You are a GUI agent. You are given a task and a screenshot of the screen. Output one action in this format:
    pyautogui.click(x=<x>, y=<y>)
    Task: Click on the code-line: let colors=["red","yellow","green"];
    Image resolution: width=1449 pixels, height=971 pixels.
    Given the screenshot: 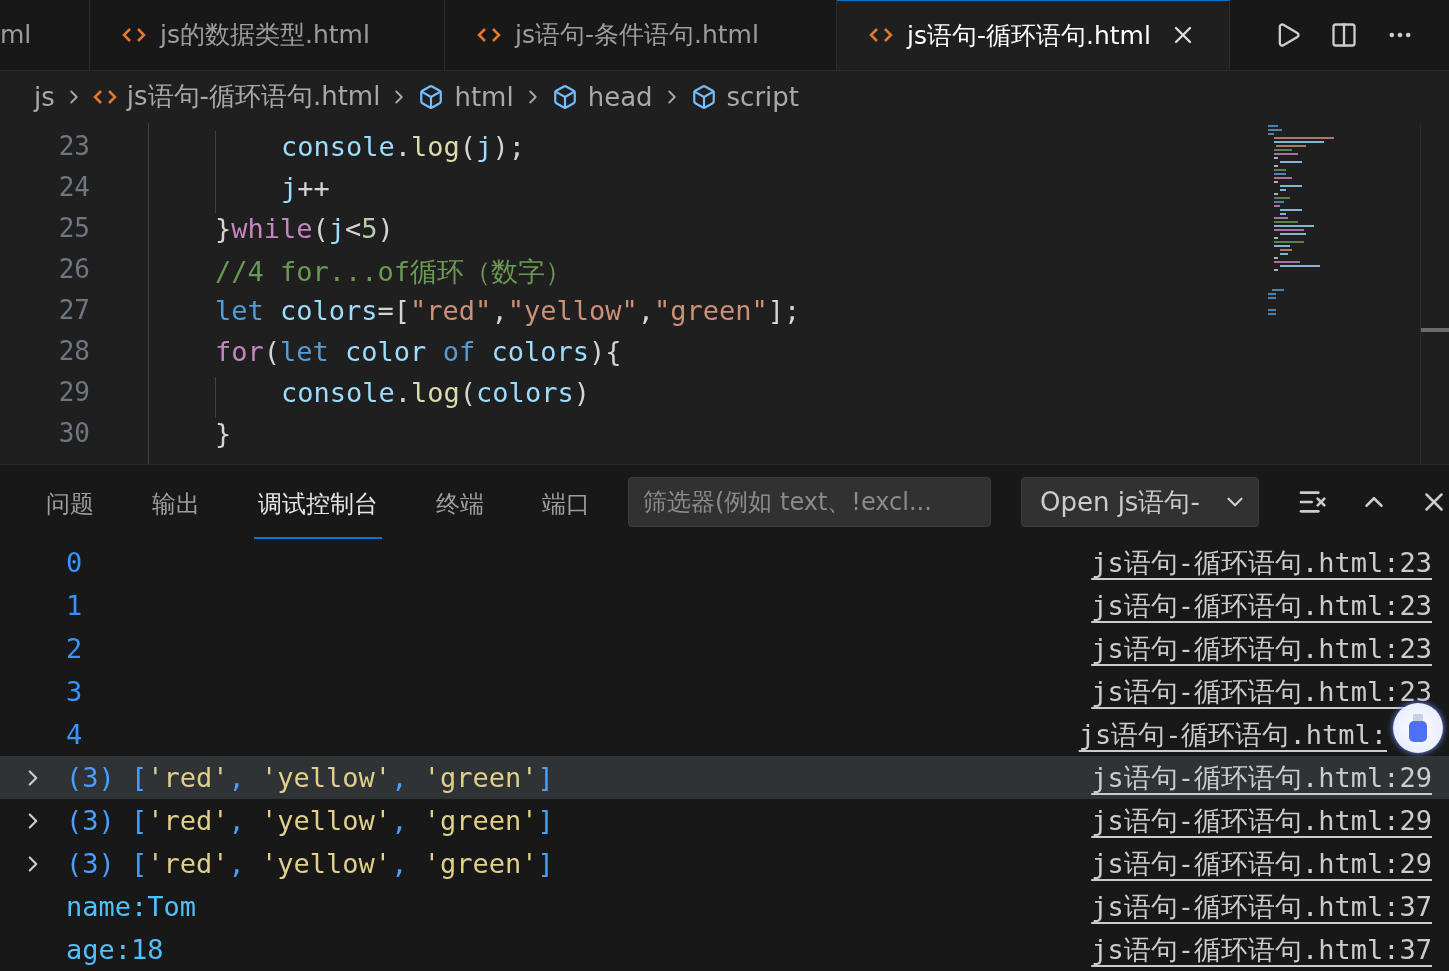 What is the action you would take?
    pyautogui.click(x=508, y=311)
    